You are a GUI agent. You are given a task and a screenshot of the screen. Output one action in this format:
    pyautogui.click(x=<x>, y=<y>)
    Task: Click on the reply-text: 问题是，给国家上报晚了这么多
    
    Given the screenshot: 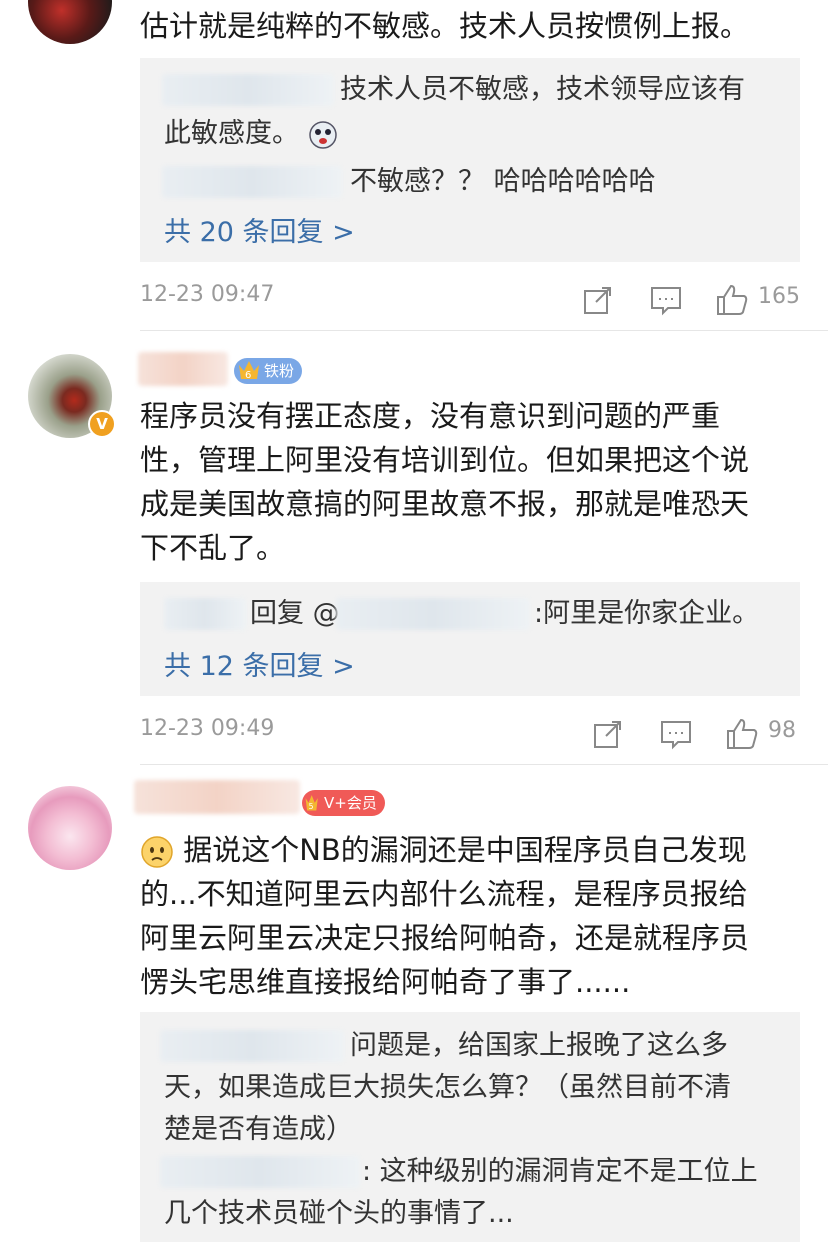 What is the action you would take?
    pyautogui.click(x=539, y=1045)
    